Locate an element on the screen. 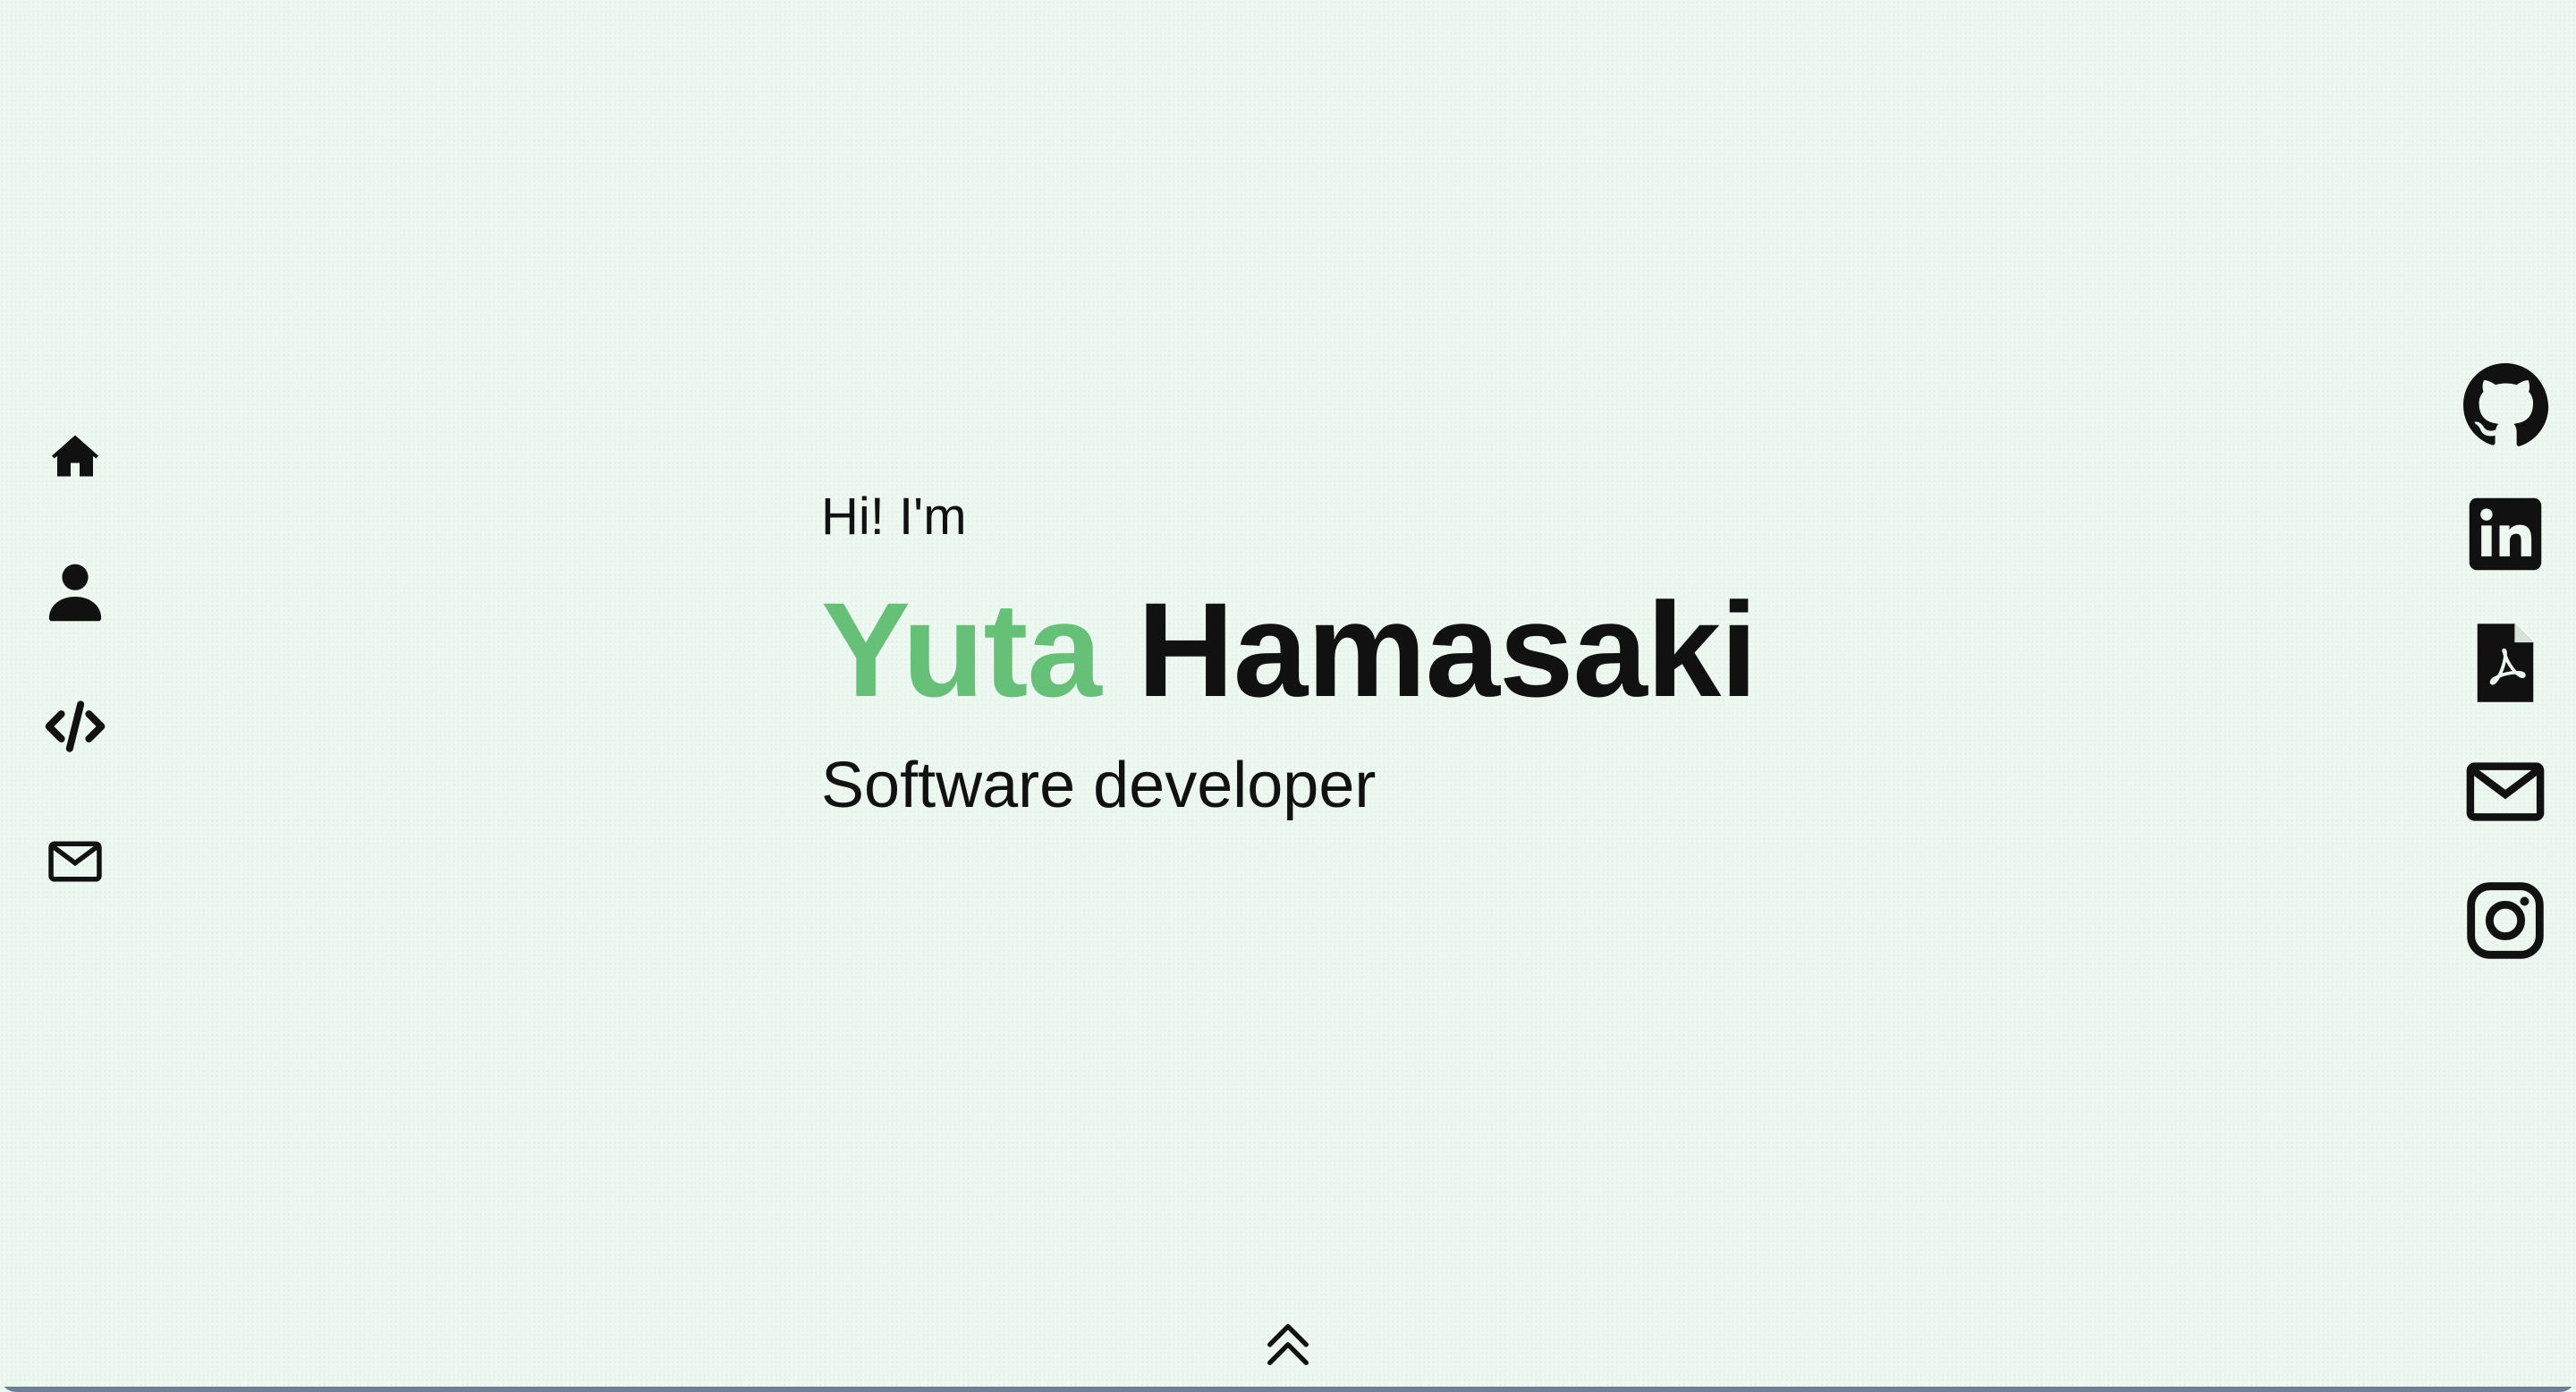 This screenshot has height=1392, width=2576. social-links is located at coordinates (2505, 678).